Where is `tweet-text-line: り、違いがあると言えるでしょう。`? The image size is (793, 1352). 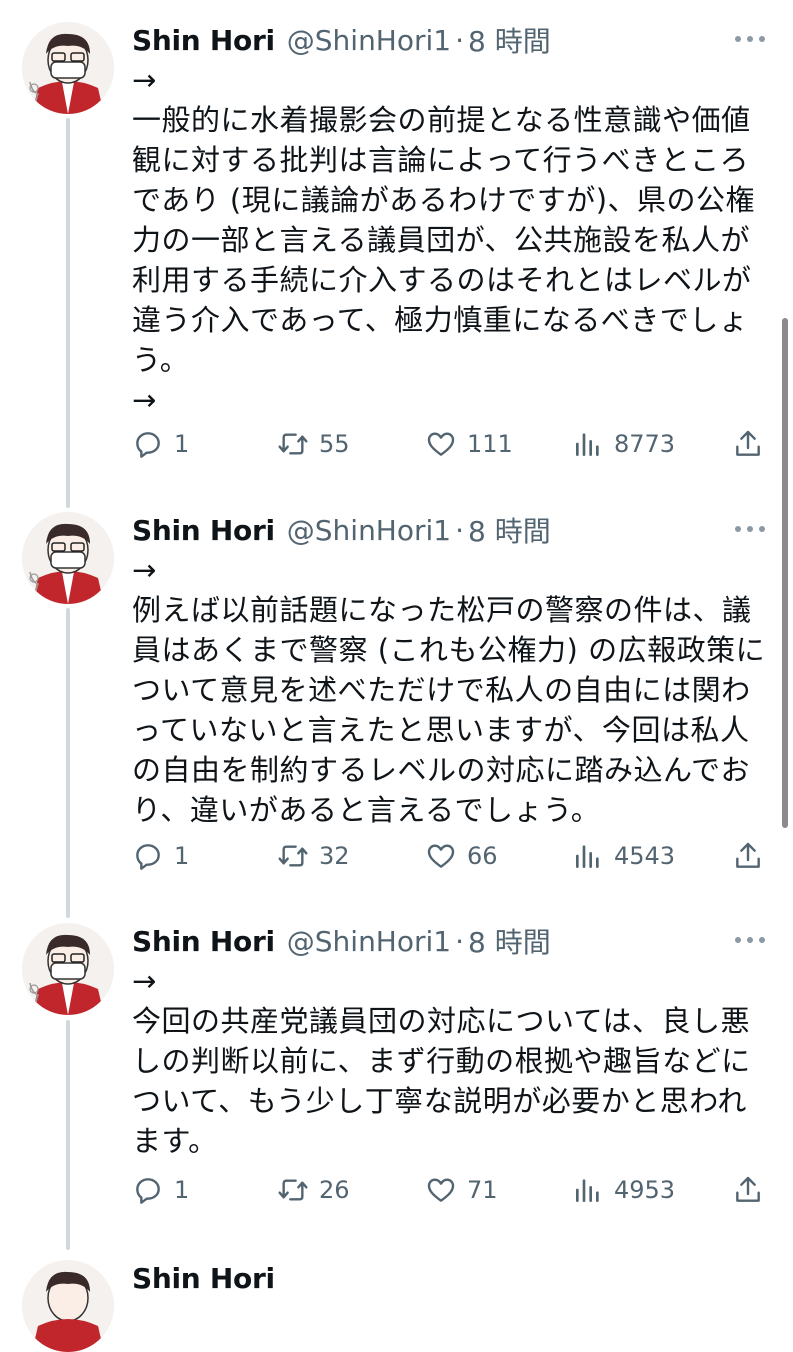 tweet-text-line: り、違いがあると言えるでしょう。 is located at coordinates (366, 810).